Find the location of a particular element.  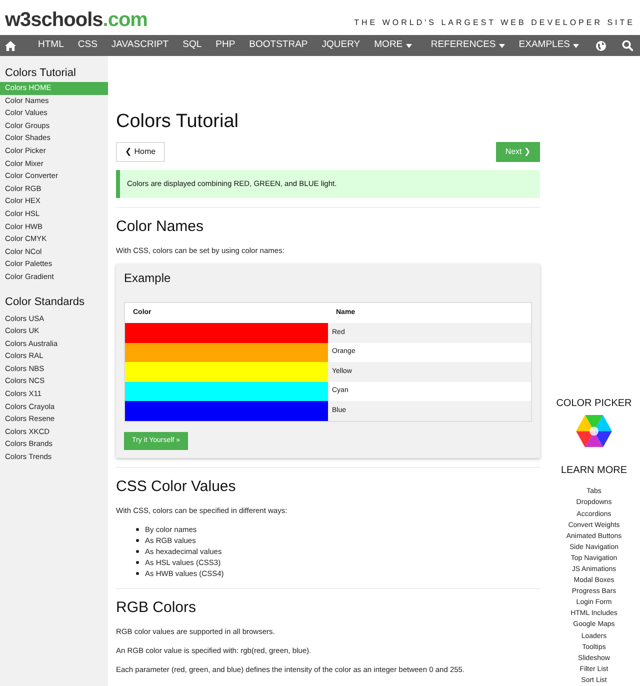

sidebar-heading: Color Standards is located at coordinates (45, 301).